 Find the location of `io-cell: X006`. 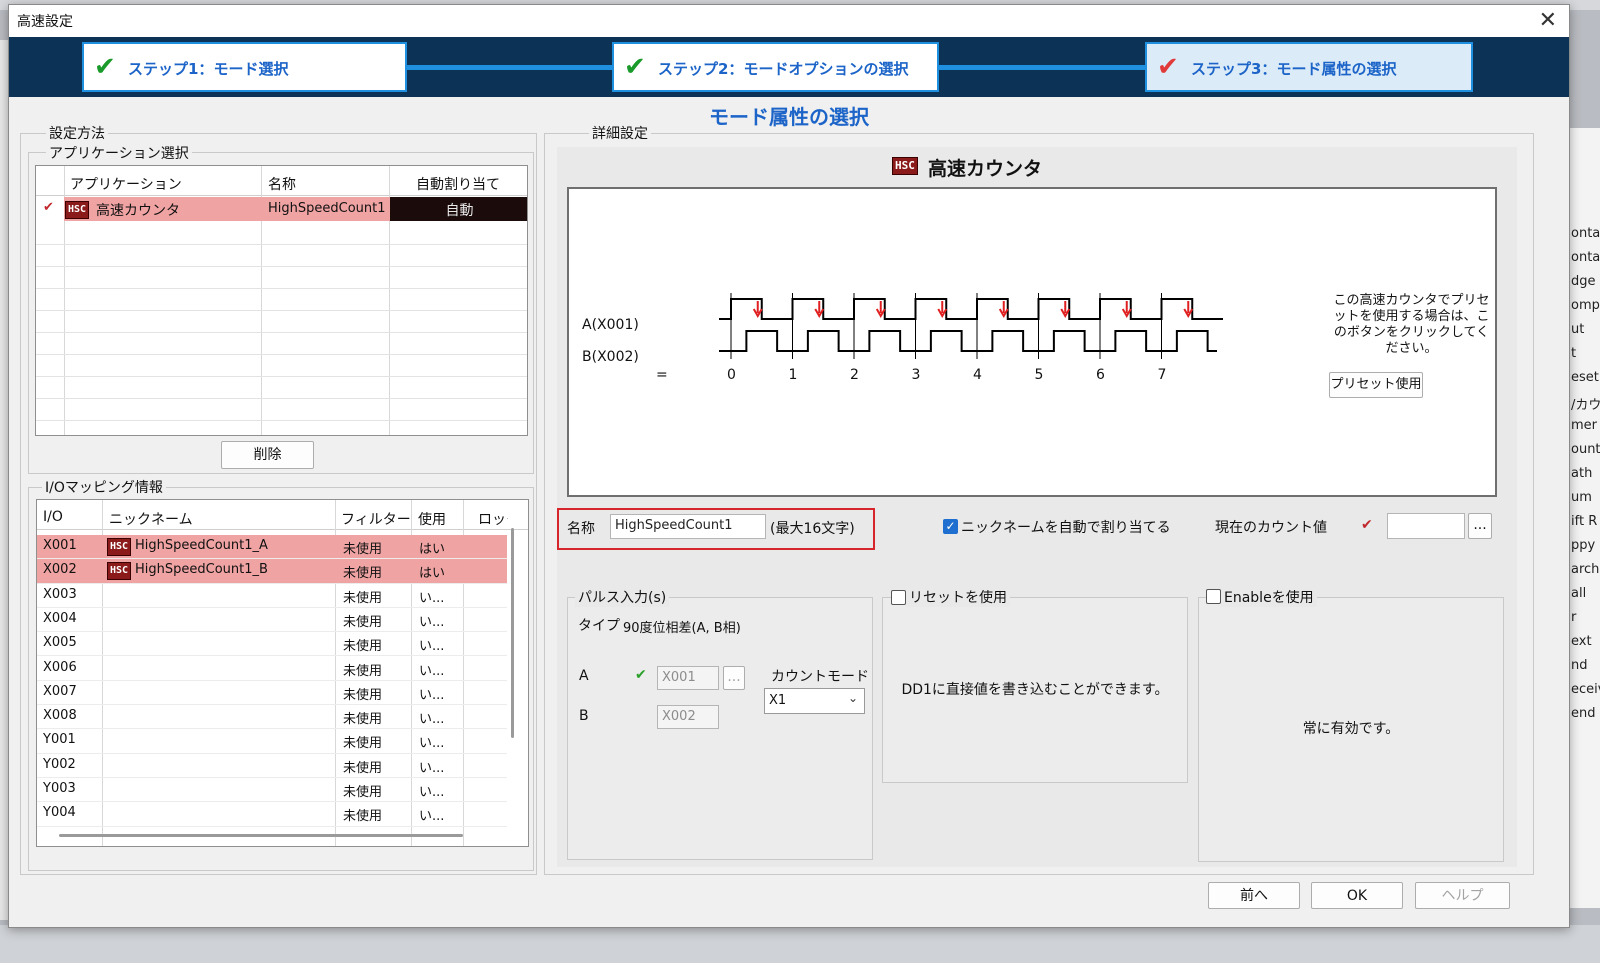

io-cell: X006 is located at coordinates (60, 667).